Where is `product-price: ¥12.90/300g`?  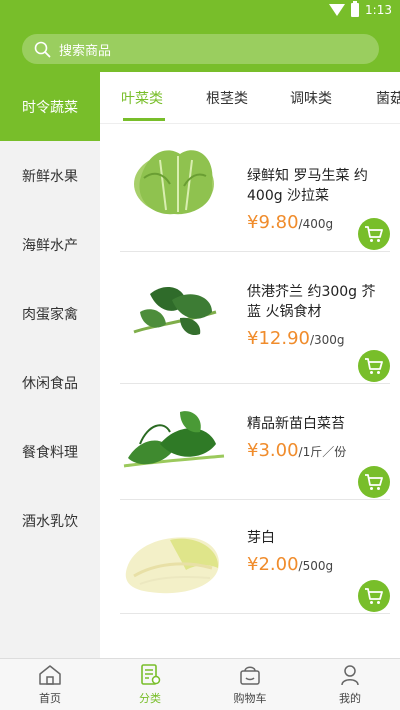
product-price: ¥12.90/300g is located at coordinates (296, 338).